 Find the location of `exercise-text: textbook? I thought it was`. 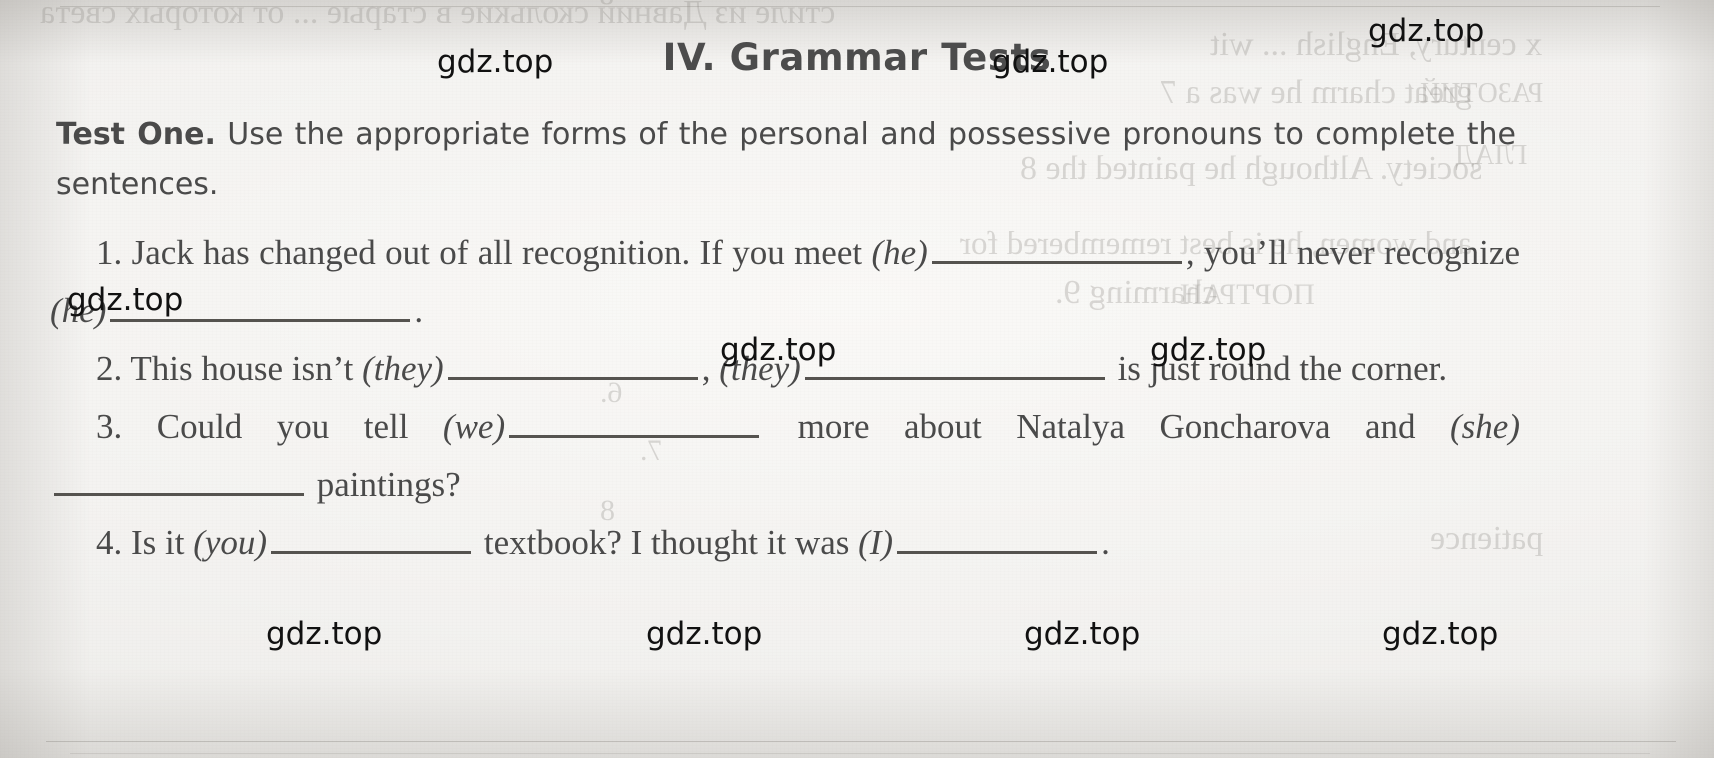

exercise-text: textbook? I thought it was is located at coordinates (667, 542).